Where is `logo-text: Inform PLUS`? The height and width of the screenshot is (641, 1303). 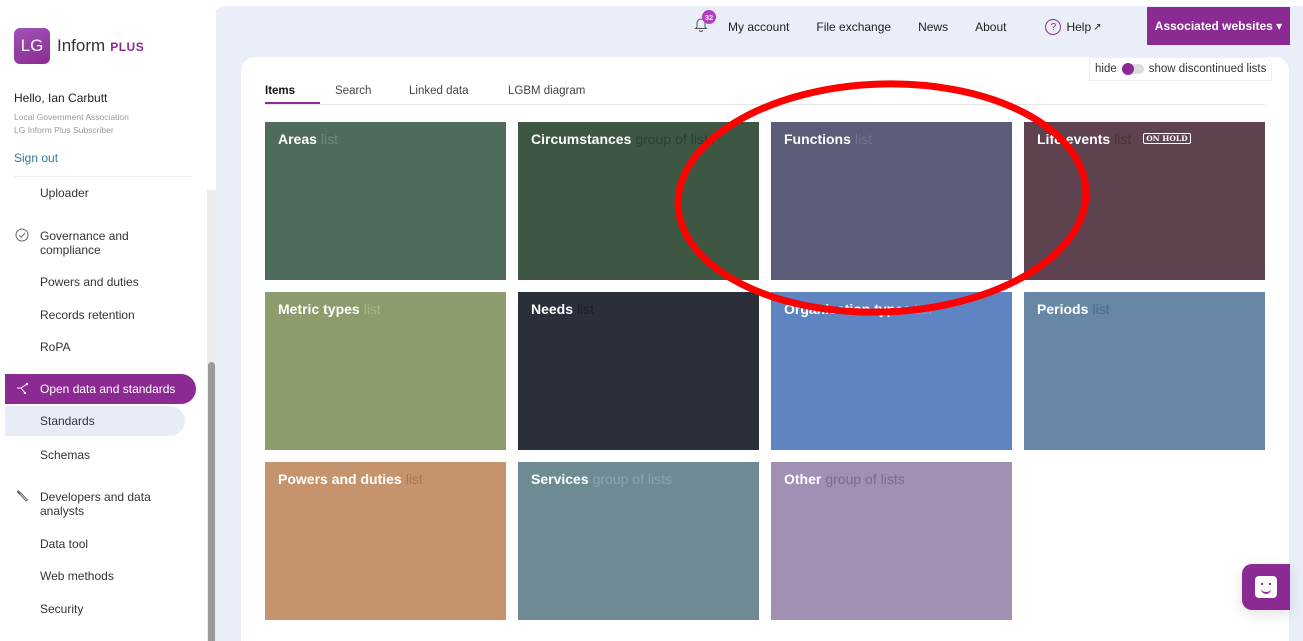 logo-text: Inform PLUS is located at coordinates (100, 46).